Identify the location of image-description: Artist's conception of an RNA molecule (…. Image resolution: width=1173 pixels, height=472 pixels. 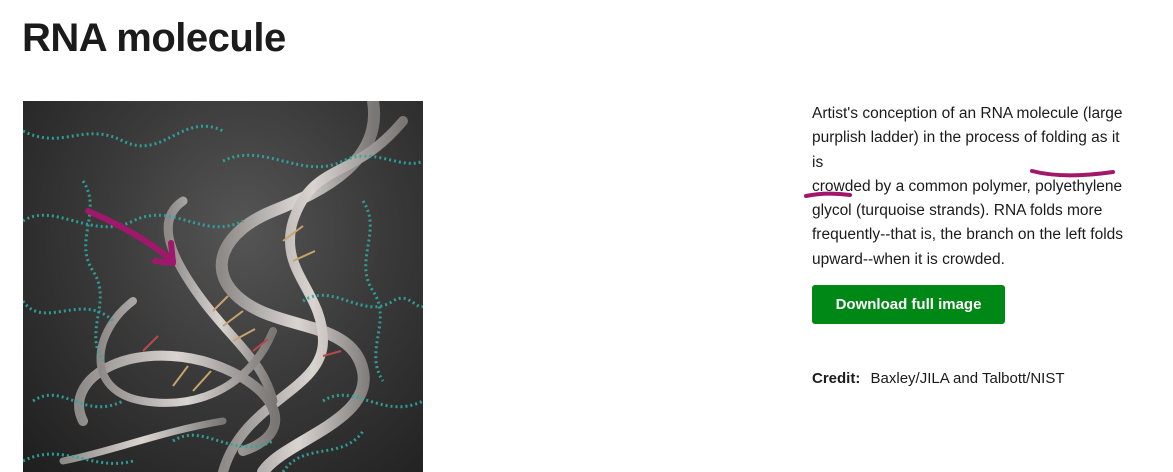
(972, 187).